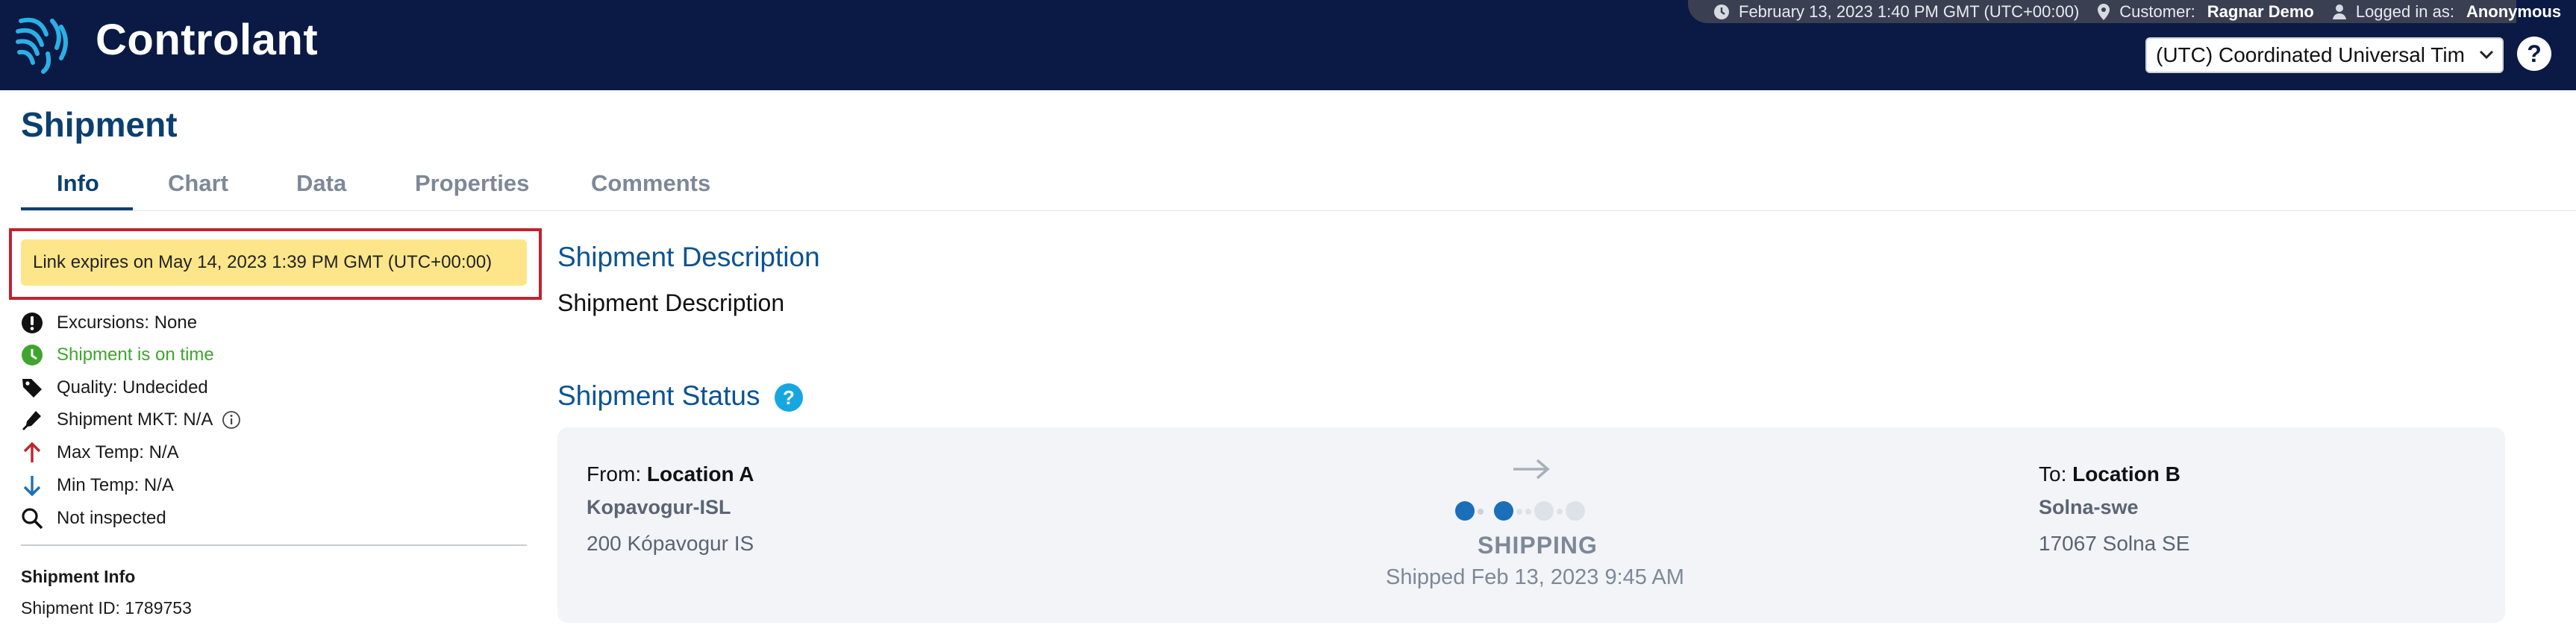 This screenshot has width=2576, height=628. Describe the element at coordinates (274, 545) in the screenshot. I see `sidebar-divider` at that location.